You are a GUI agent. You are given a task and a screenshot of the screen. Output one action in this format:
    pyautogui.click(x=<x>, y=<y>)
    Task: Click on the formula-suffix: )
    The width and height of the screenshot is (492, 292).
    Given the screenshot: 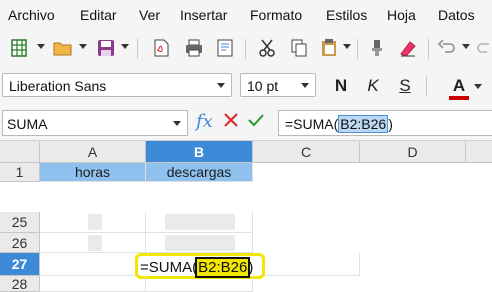 What is the action you would take?
    pyautogui.click(x=390, y=124)
    